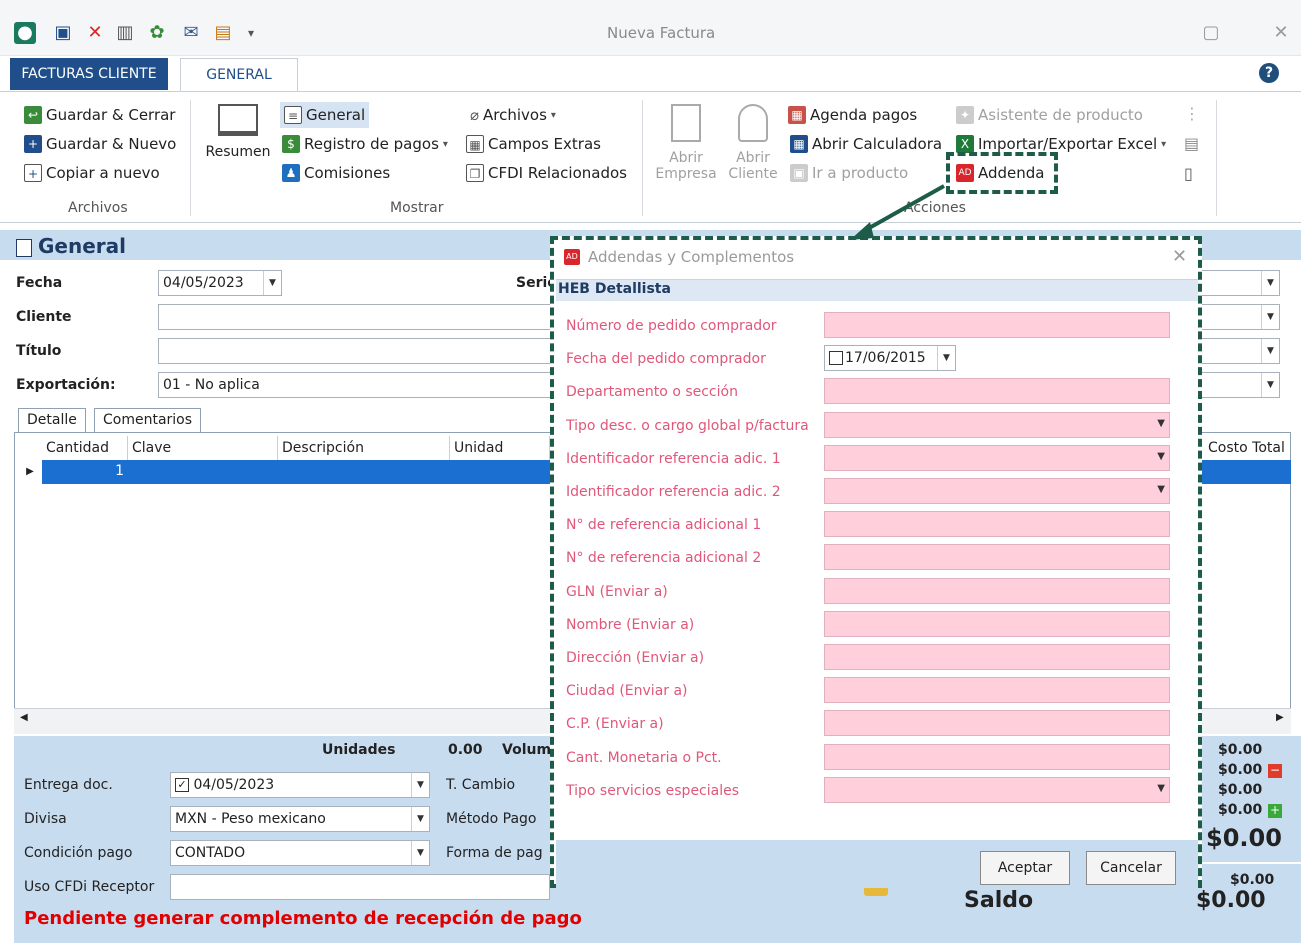 Image resolution: width=1301 pixels, height=943 pixels. What do you see at coordinates (191, 33) in the screenshot?
I see `email-icon: ✉` at bounding box center [191, 33].